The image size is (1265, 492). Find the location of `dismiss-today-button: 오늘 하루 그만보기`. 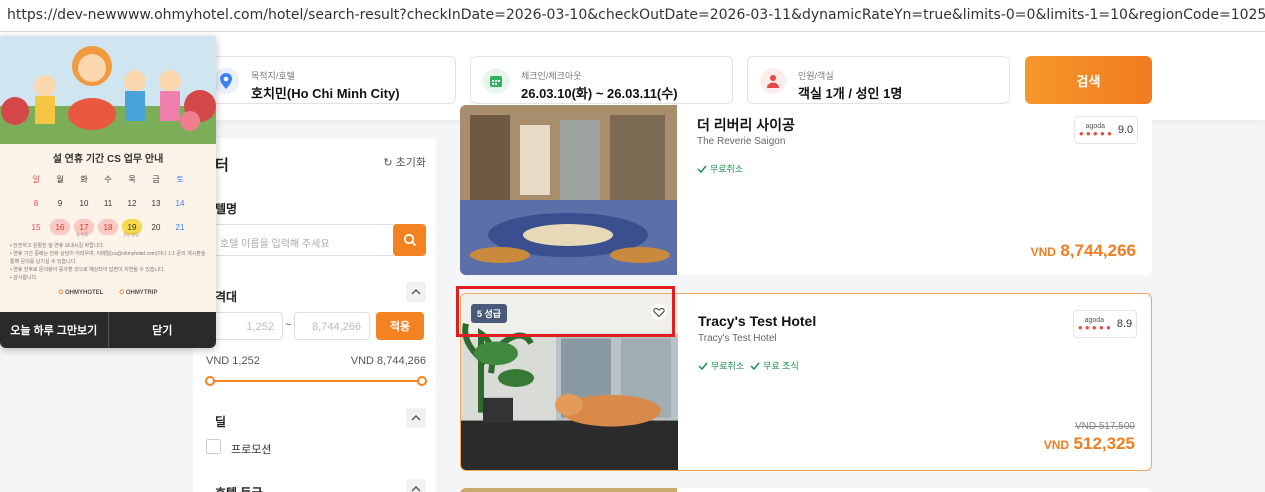

dismiss-today-button: 오늘 하루 그만보기 is located at coordinates (54, 330).